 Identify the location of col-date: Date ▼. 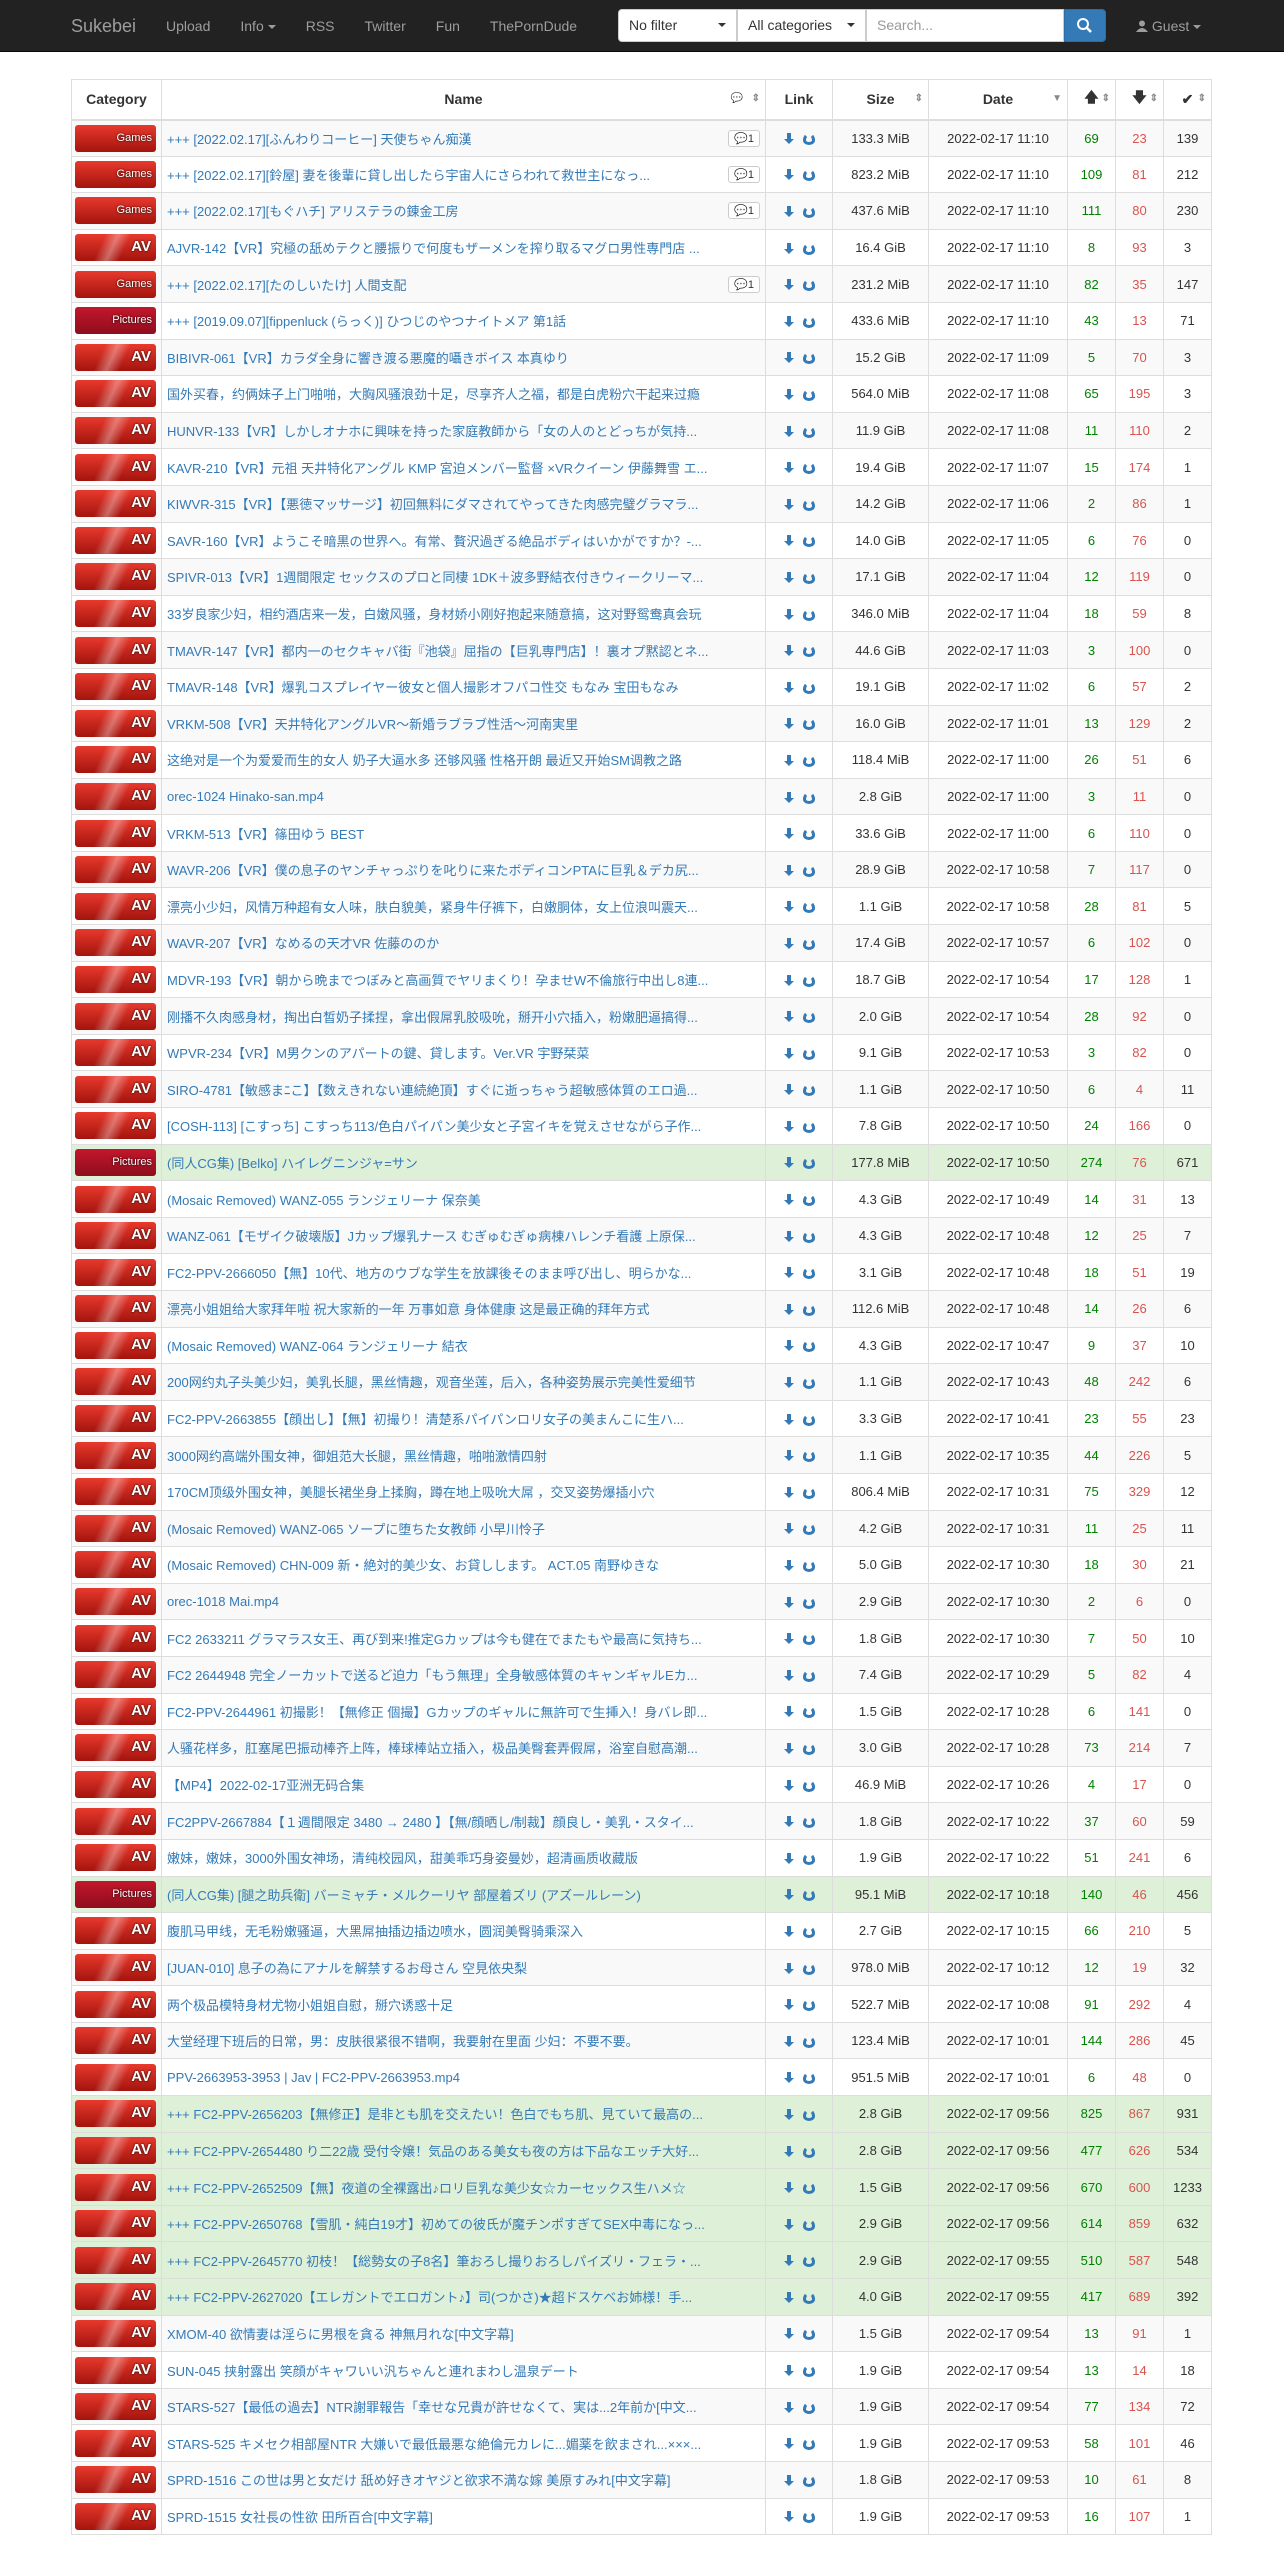
(998, 100).